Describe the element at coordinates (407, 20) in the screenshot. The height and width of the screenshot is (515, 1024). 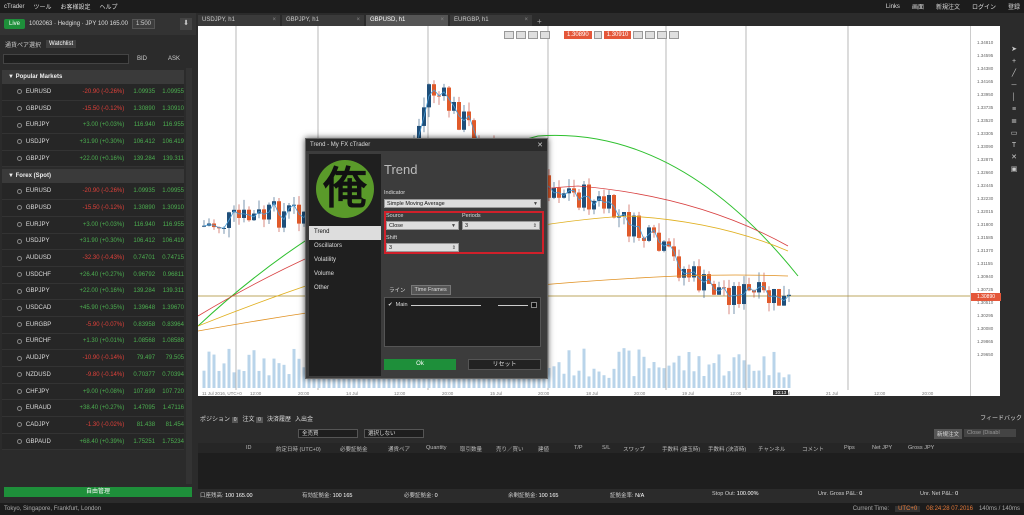
I see `tab-gbpusd: GBPUSD, h1 ×` at that location.